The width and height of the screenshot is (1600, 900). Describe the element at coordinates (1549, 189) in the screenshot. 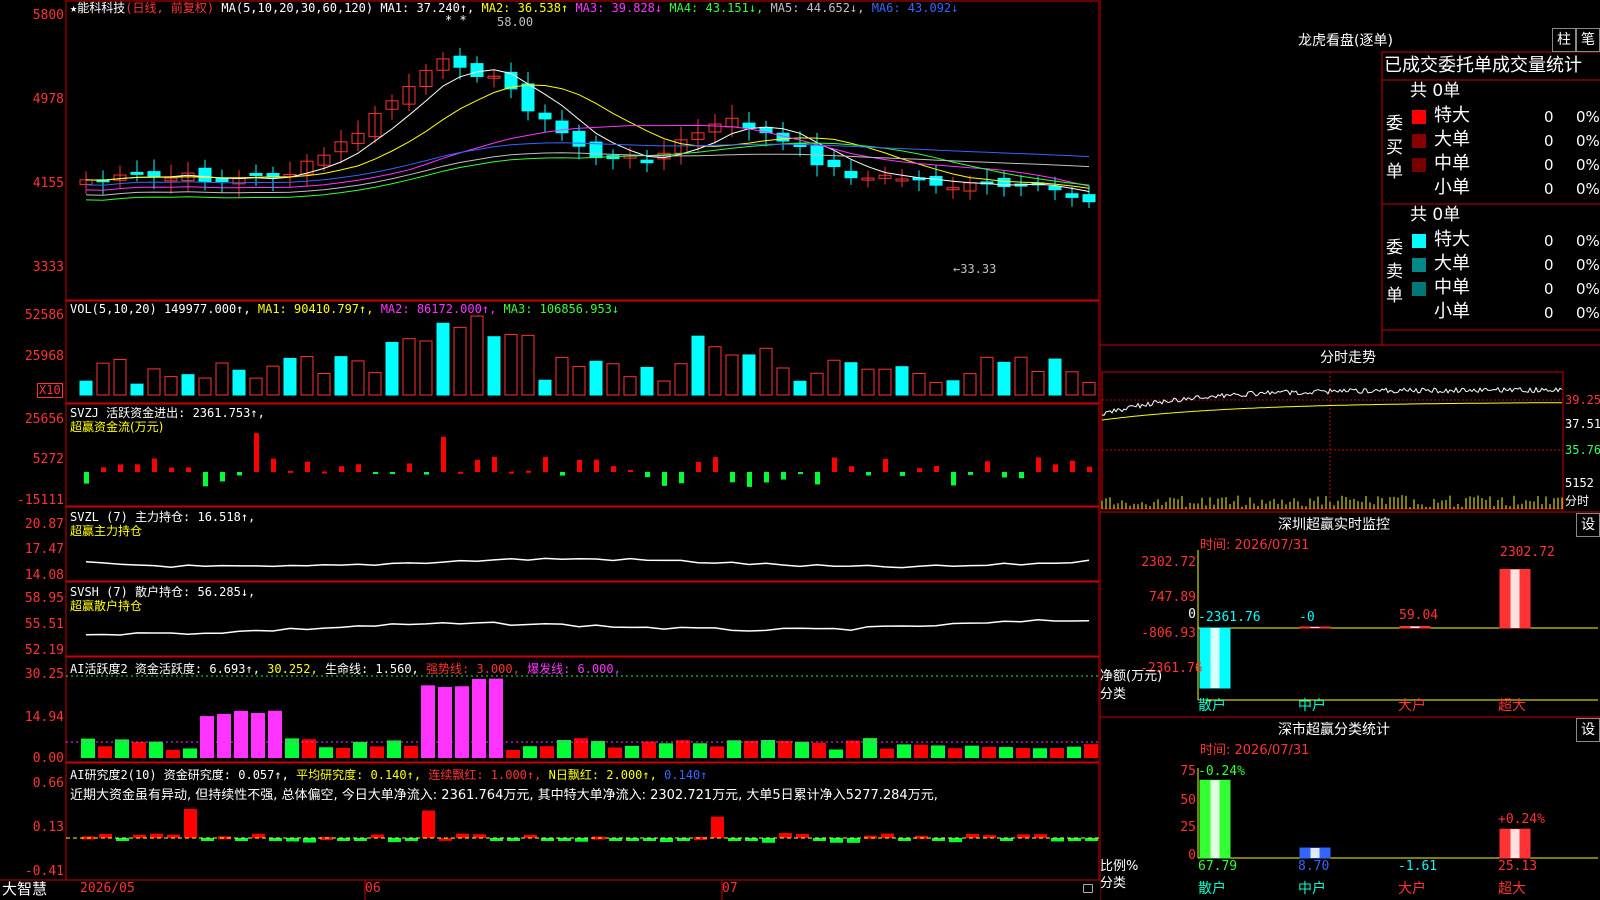

I see `buy-count-3: 0` at that location.